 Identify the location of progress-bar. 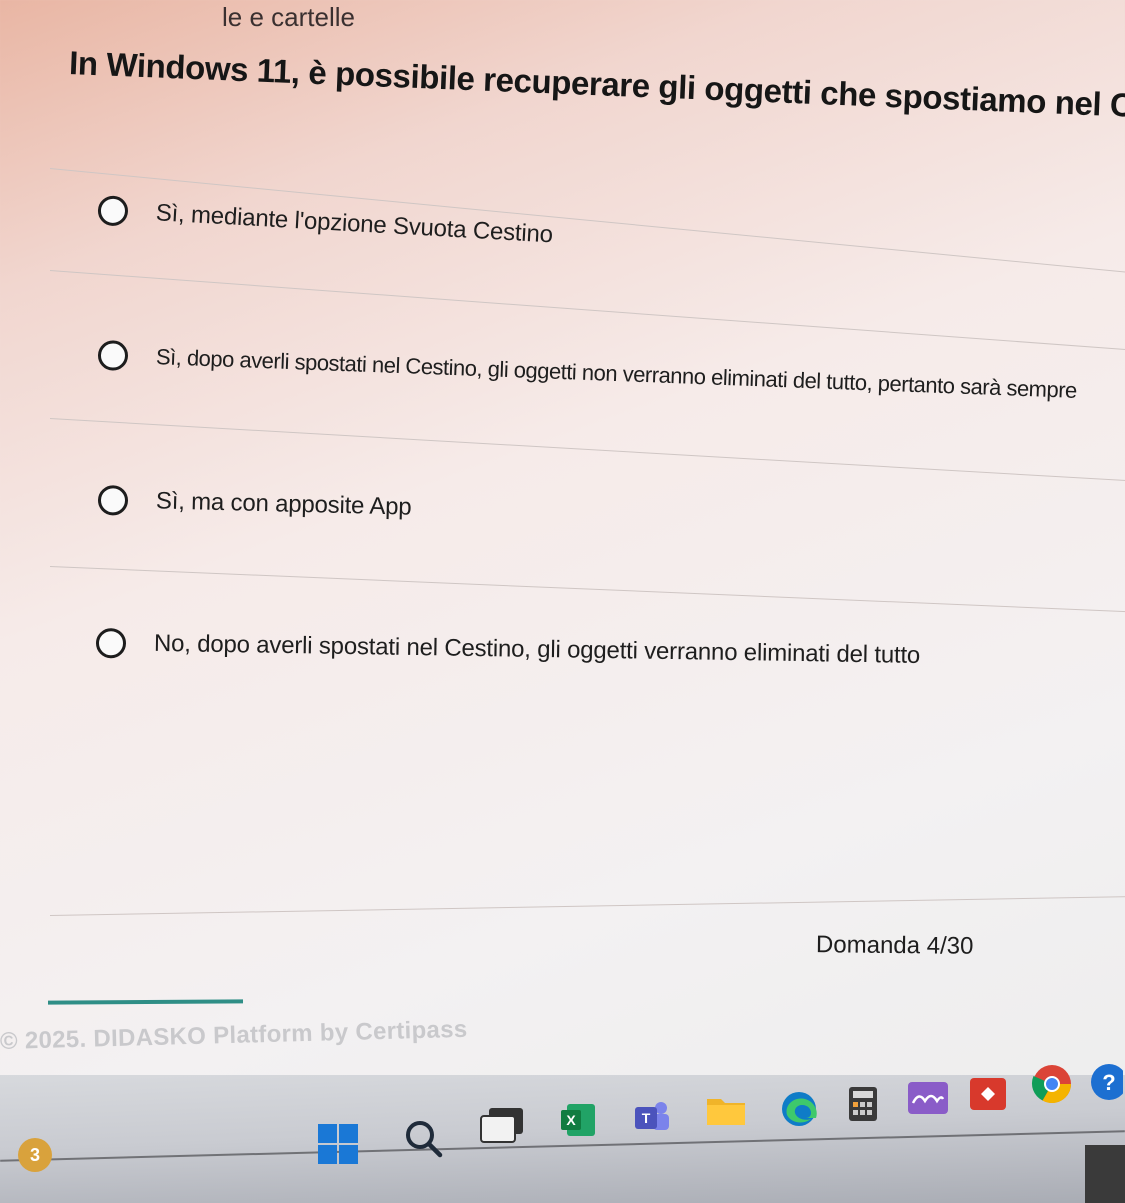
(145, 1002).